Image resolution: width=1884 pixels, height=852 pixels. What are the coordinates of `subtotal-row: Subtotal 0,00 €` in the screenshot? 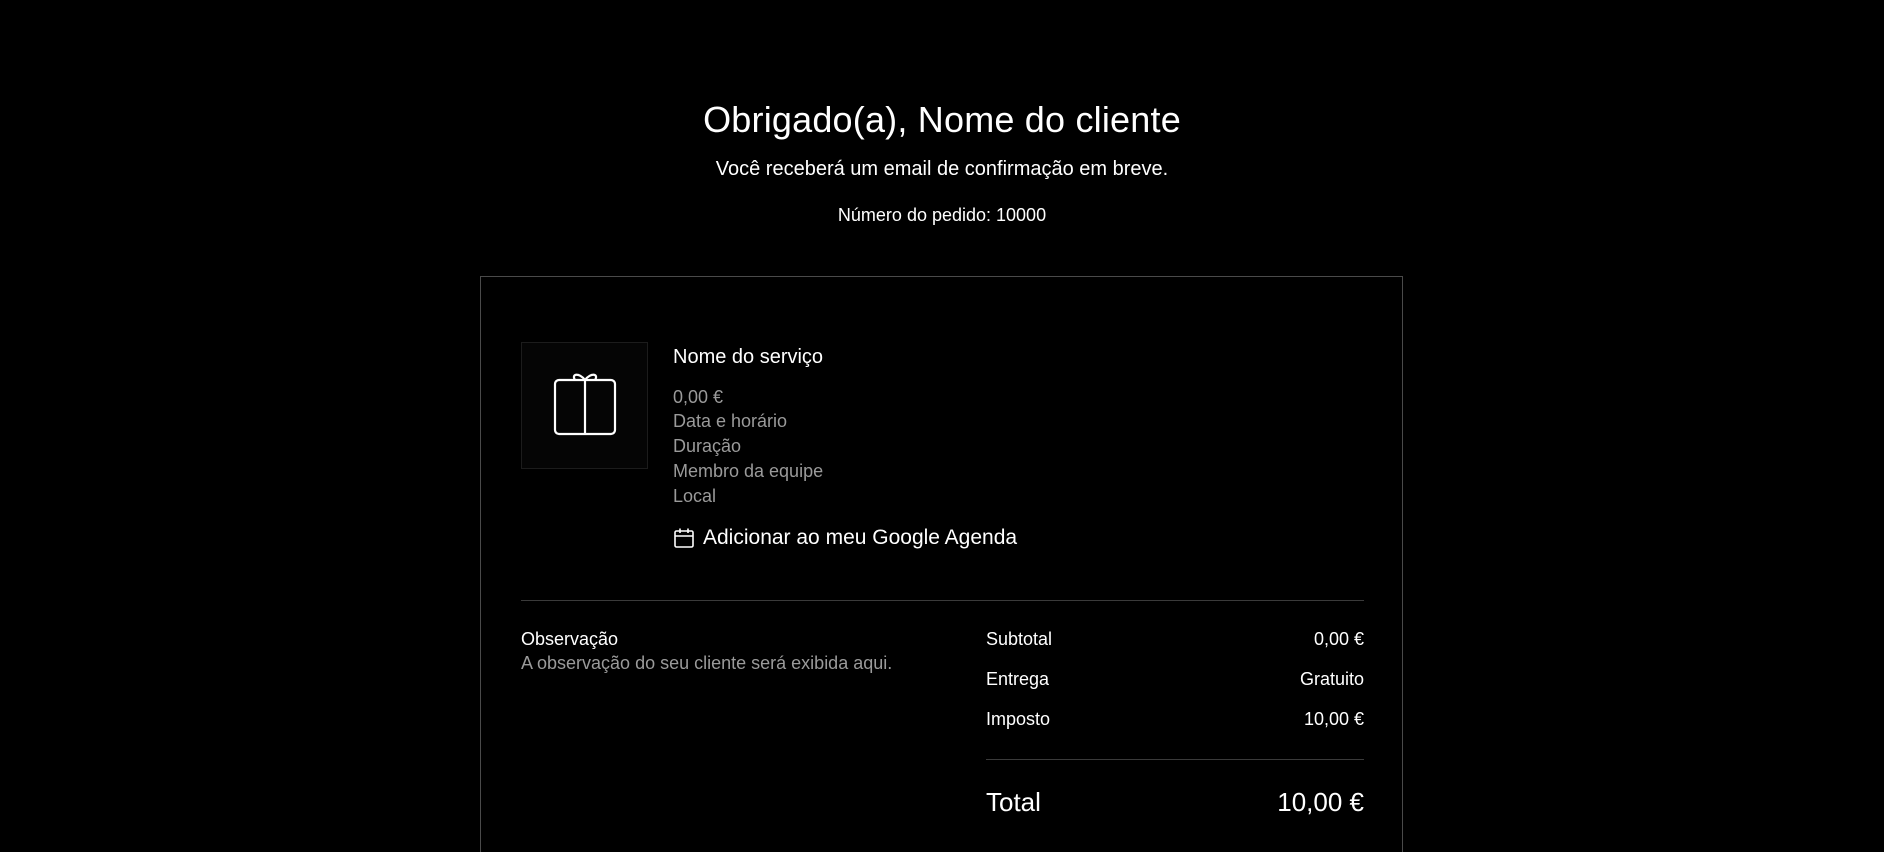 It's located at (1175, 647).